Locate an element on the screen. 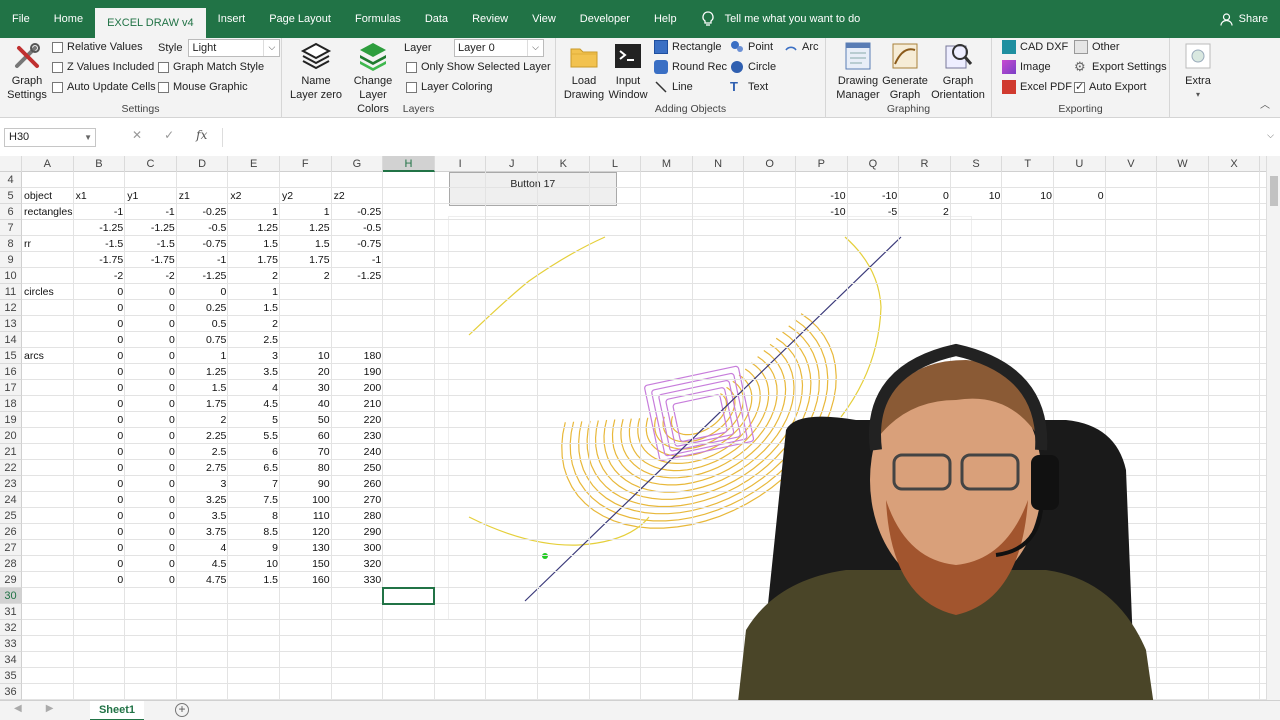  cell-b22: 0 is located at coordinates (100, 468).